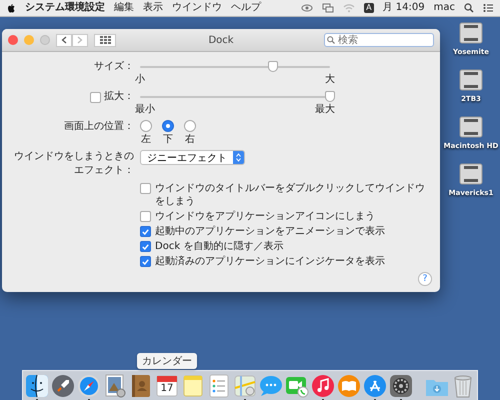 The image size is (500, 400). I want to click on photo-icon, so click(115, 386).